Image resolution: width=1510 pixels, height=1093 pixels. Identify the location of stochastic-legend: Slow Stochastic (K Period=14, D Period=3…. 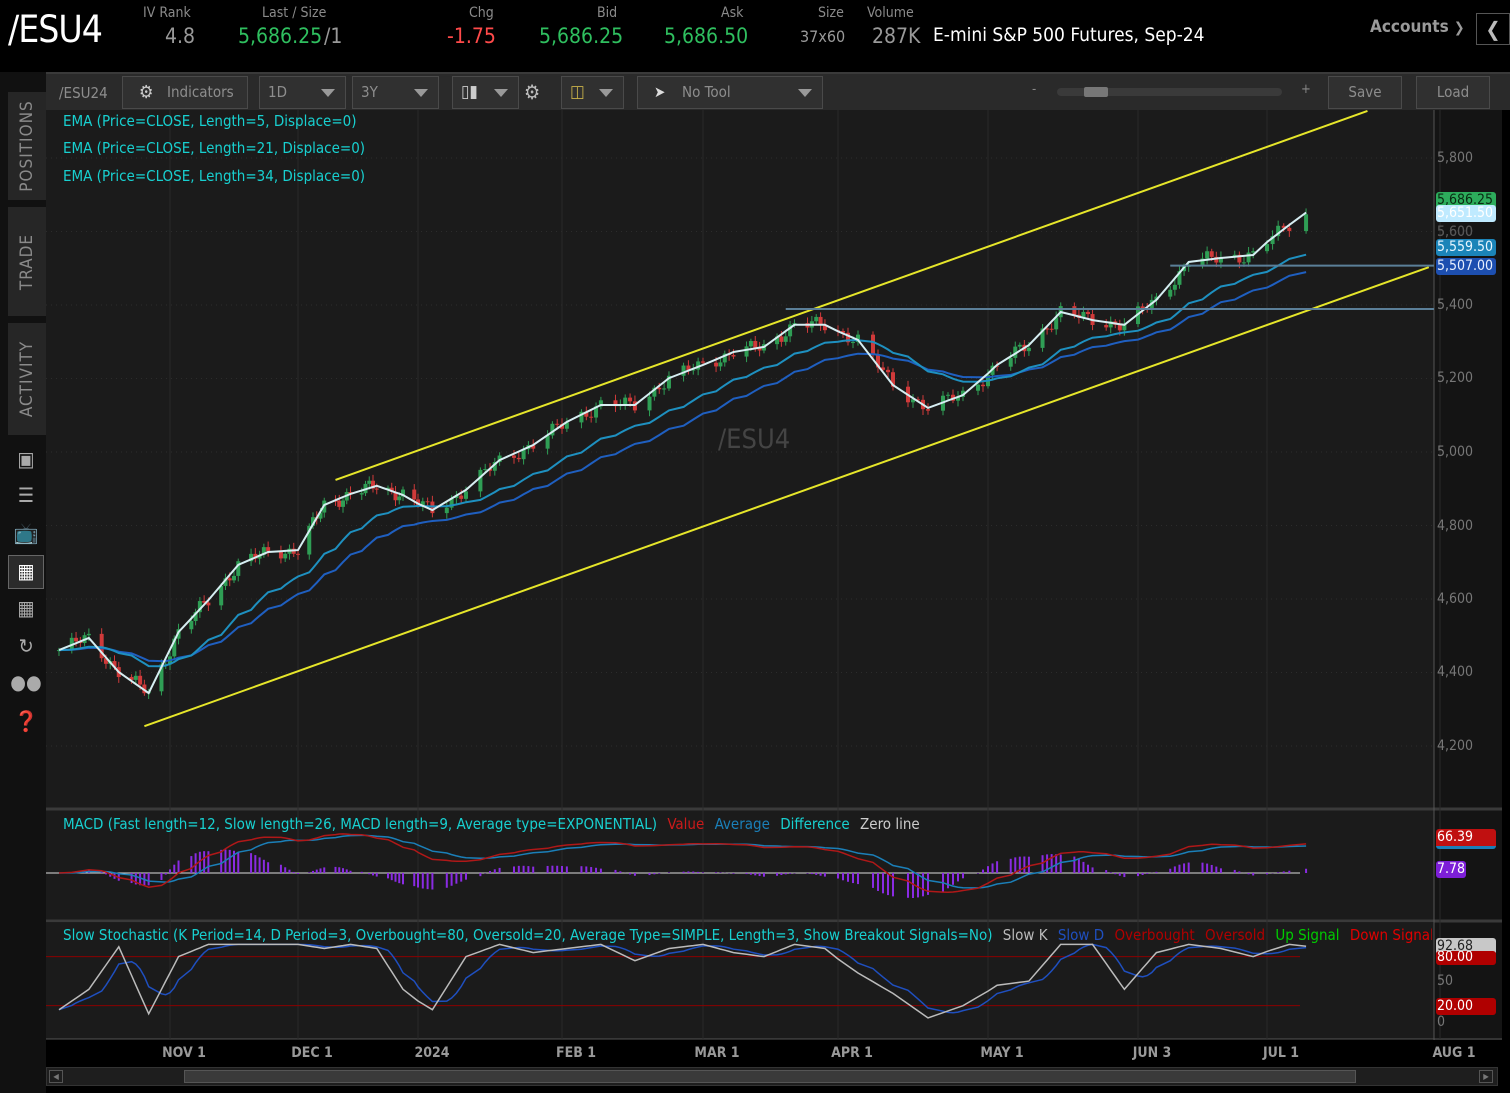
(747, 935).